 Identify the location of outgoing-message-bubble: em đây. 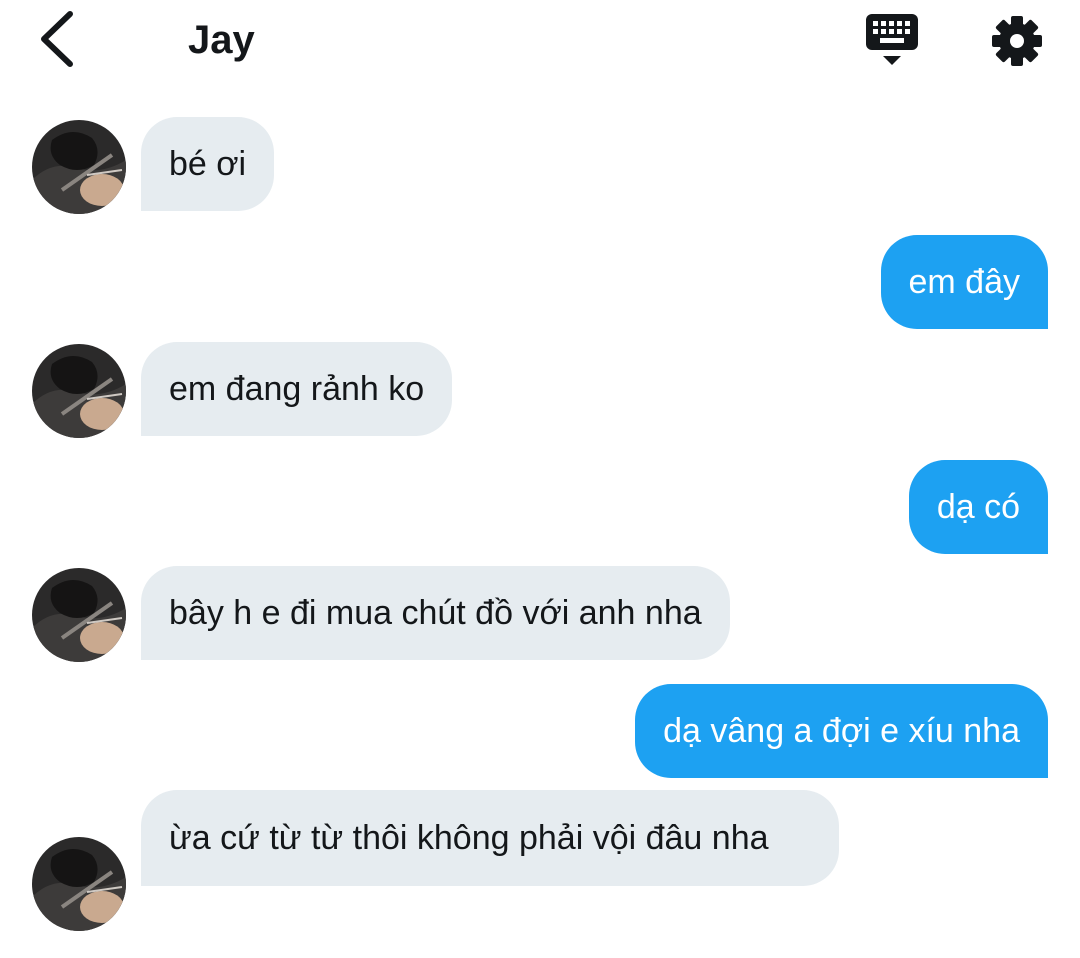
(964, 282).